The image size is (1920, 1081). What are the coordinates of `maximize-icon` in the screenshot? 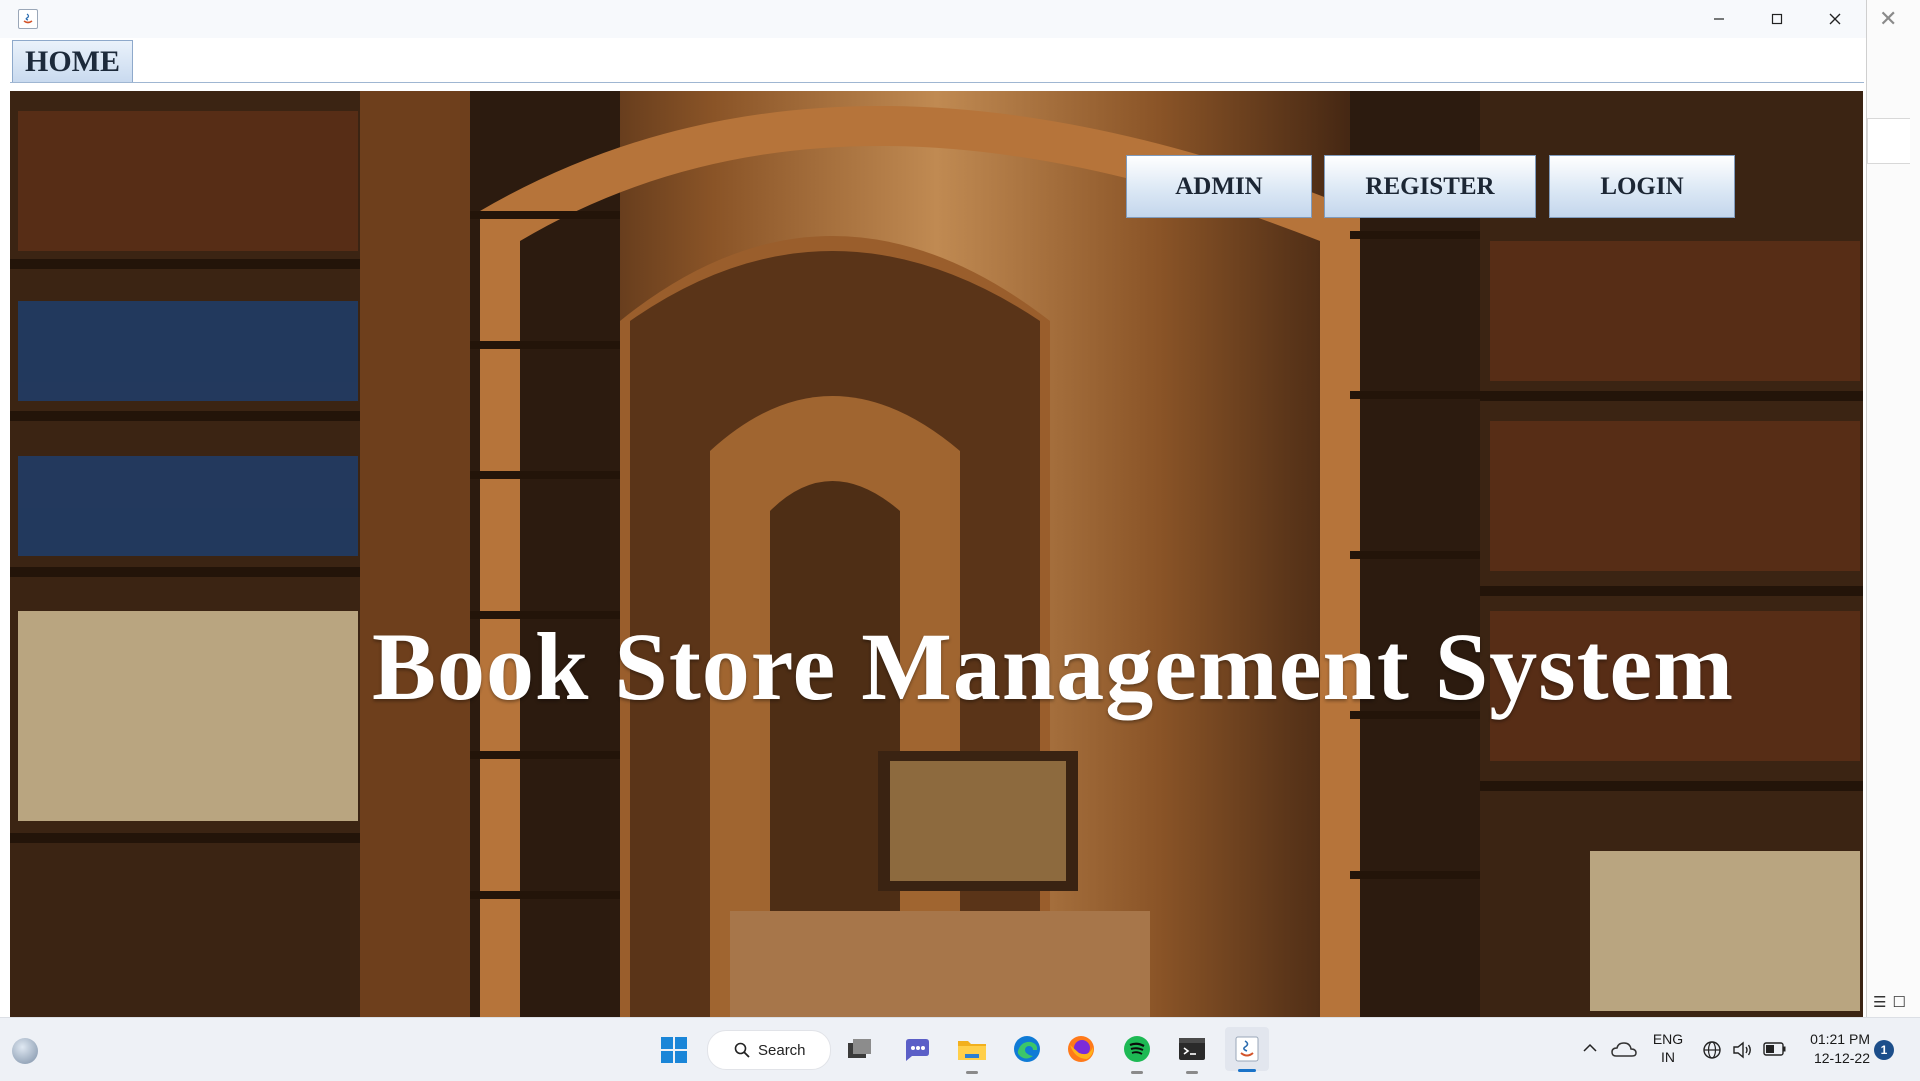 It's located at (1777, 19).